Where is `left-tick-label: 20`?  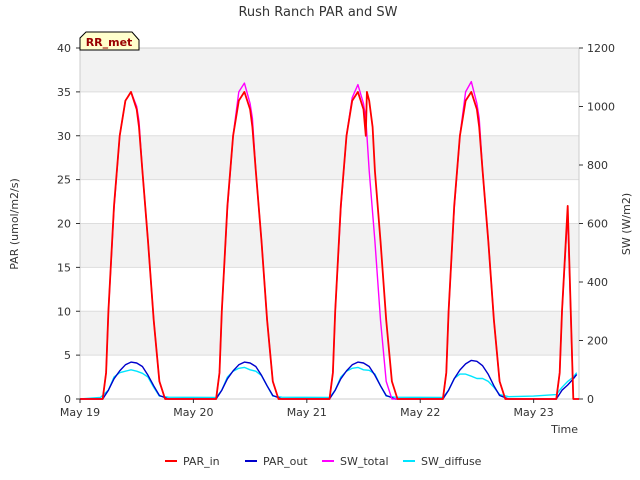
left-tick-label: 20 is located at coordinates (64, 224).